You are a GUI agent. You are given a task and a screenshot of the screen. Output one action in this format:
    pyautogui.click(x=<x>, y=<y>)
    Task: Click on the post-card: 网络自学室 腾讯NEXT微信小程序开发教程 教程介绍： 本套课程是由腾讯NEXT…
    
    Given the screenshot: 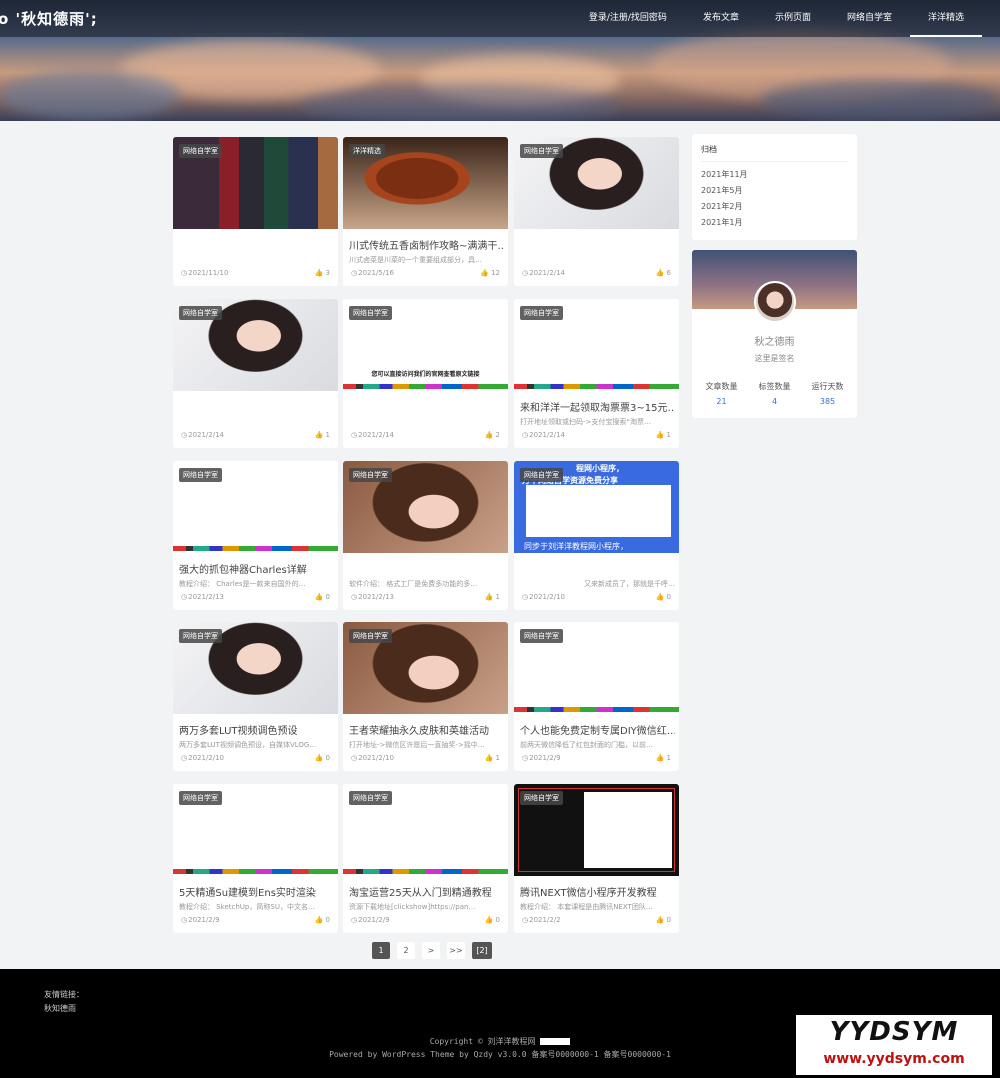 What is the action you would take?
    pyautogui.click(x=596, y=858)
    